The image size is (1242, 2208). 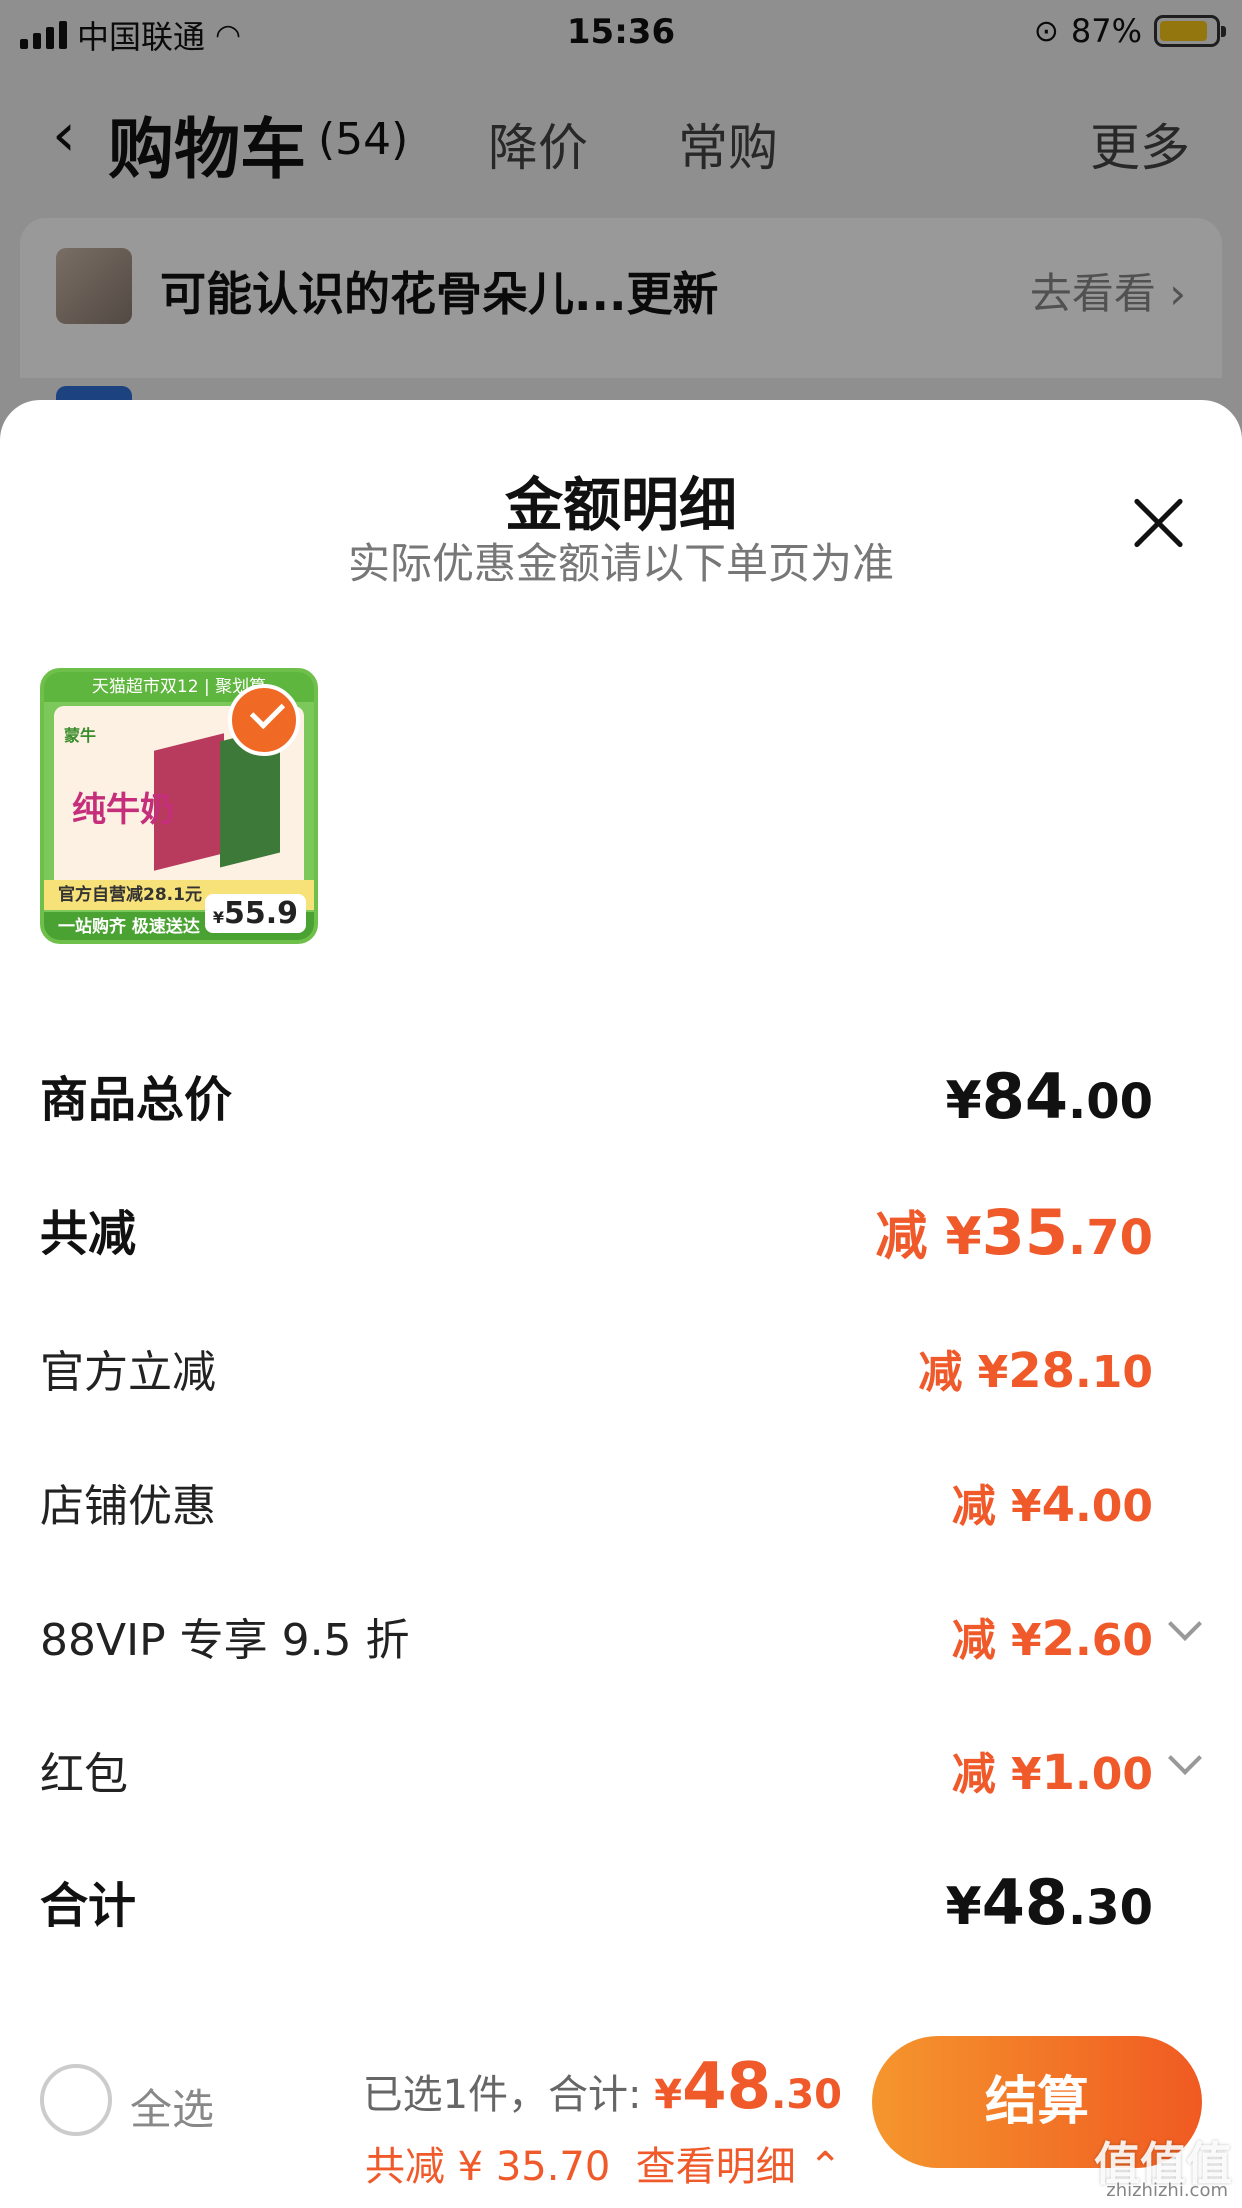 I want to click on selected-summary: 已选1件，合计: ¥48.30, so click(x=602, y=2087).